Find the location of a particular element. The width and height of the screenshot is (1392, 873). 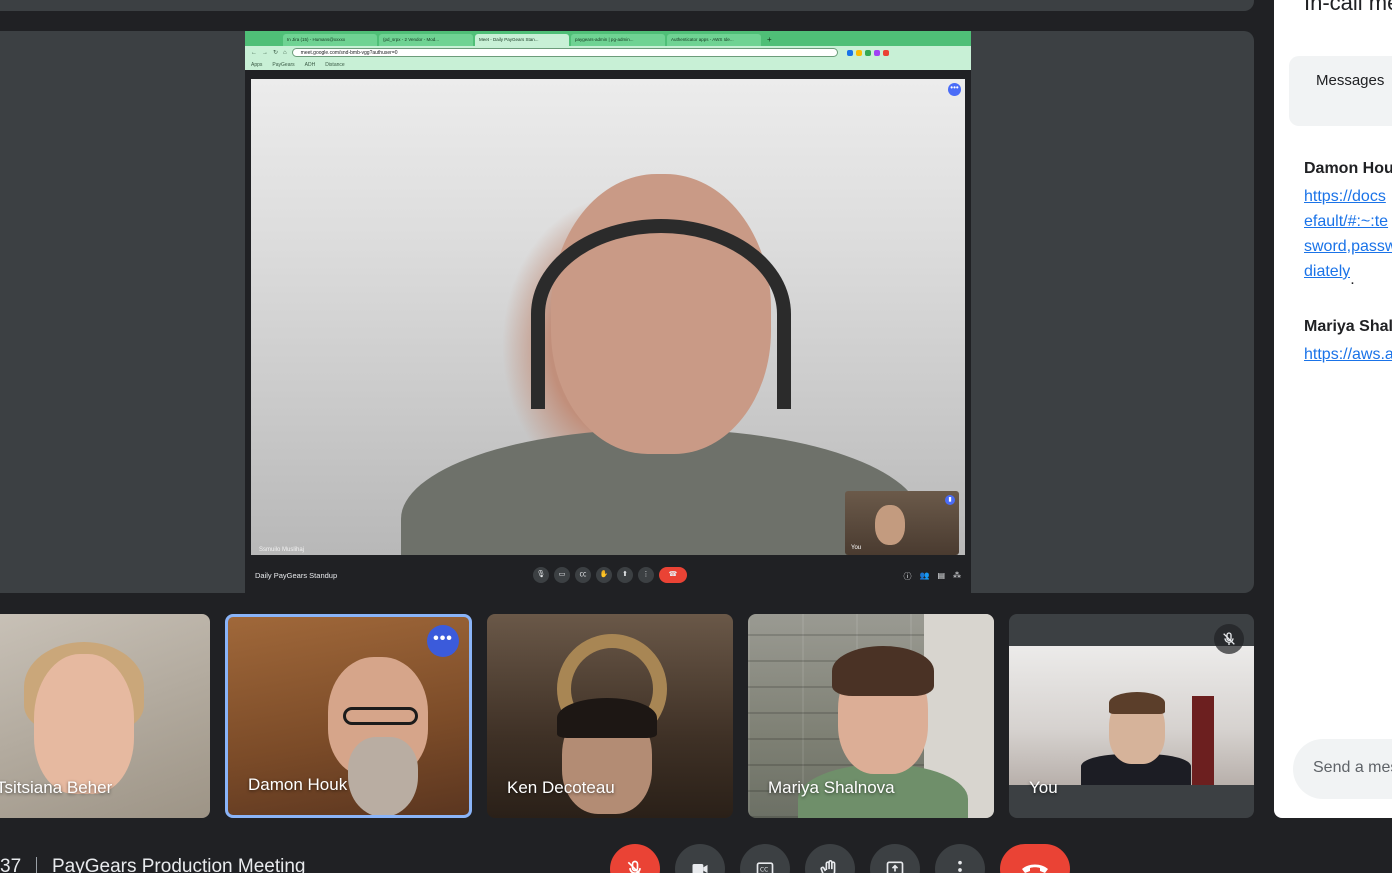

messages-setting-toggle: Messages a is located at coordinates (1340, 91).